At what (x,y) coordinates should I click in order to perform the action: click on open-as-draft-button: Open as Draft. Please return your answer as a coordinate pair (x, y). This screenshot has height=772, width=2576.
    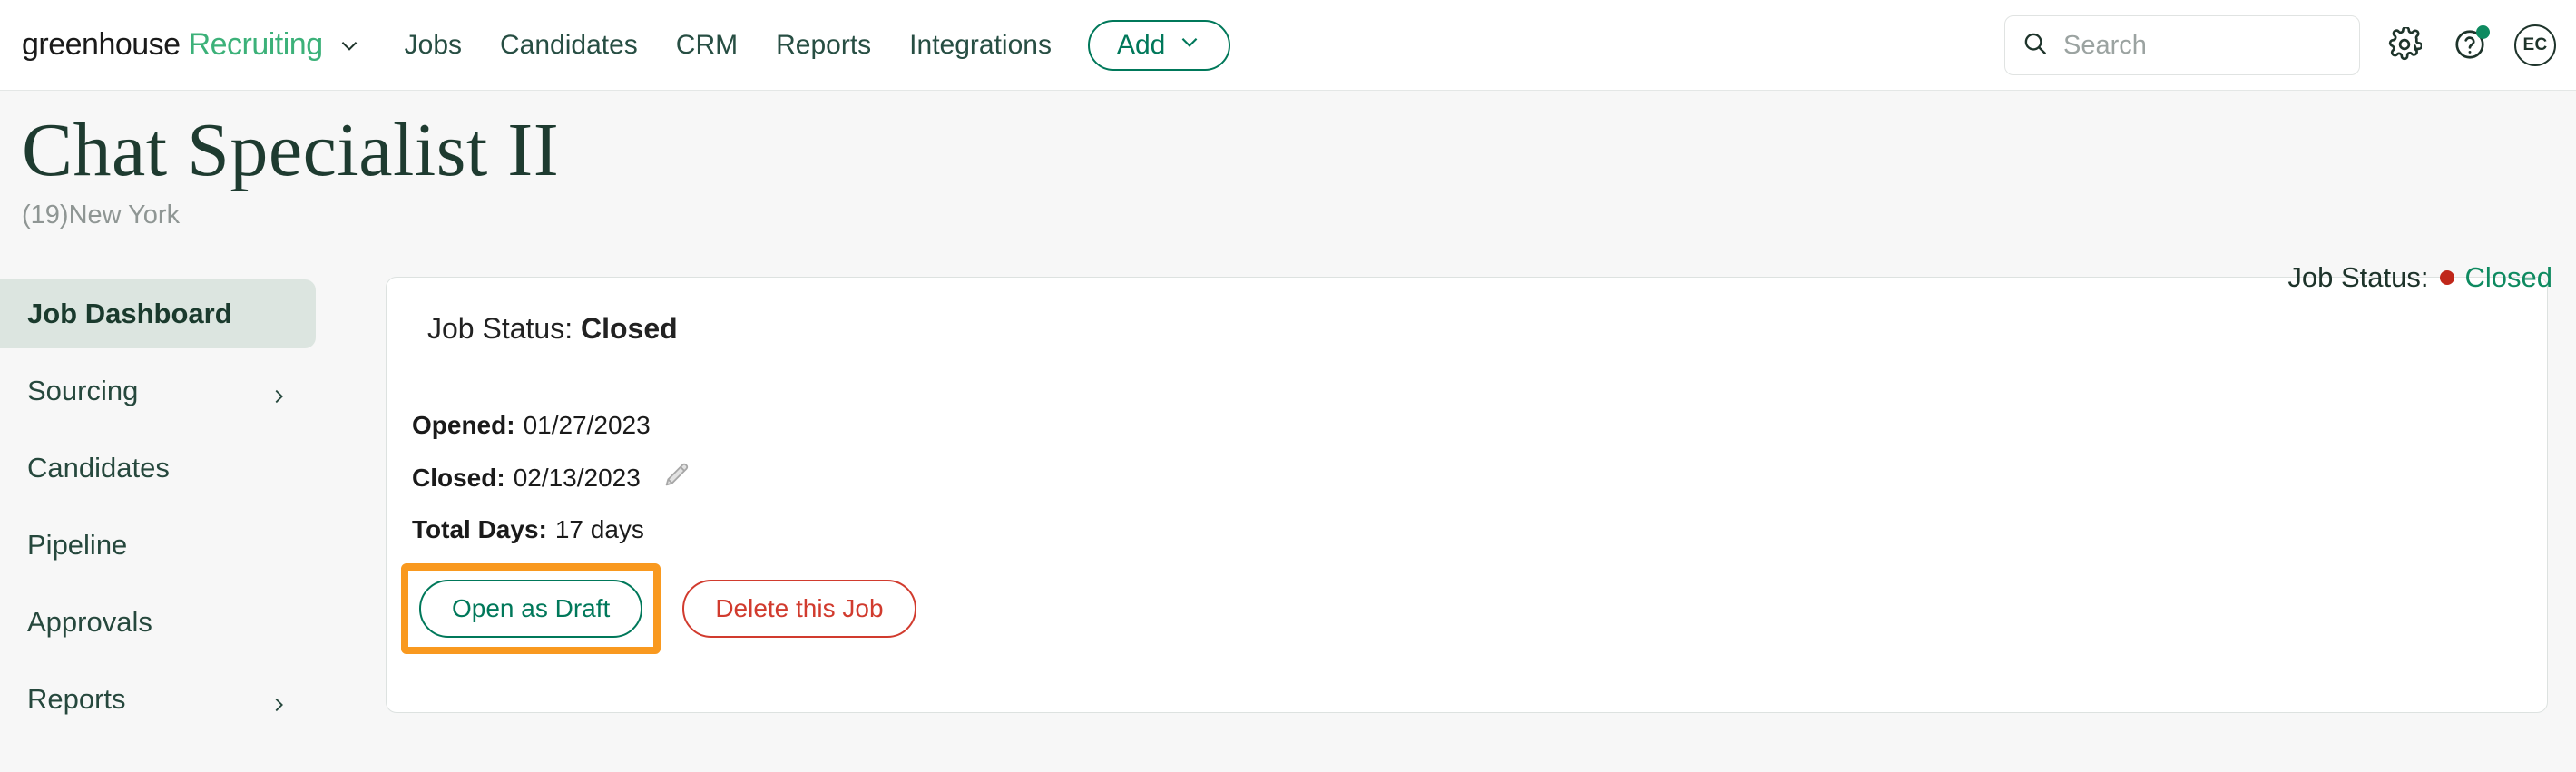
    Looking at the image, I should click on (531, 609).